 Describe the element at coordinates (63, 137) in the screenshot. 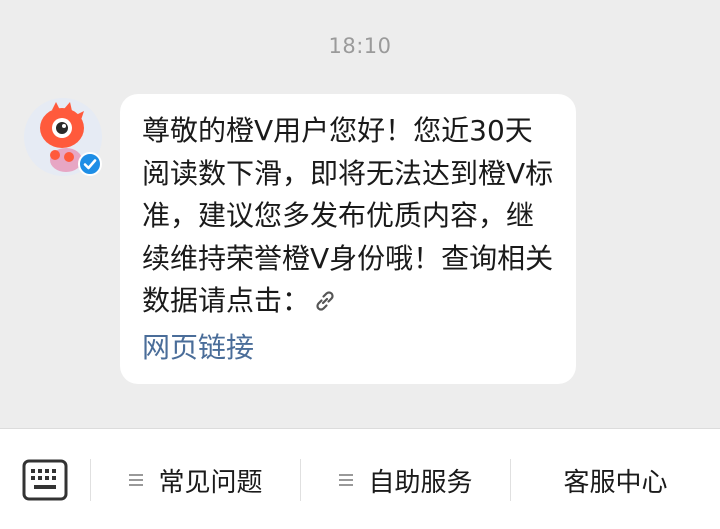

I see `avatar` at that location.